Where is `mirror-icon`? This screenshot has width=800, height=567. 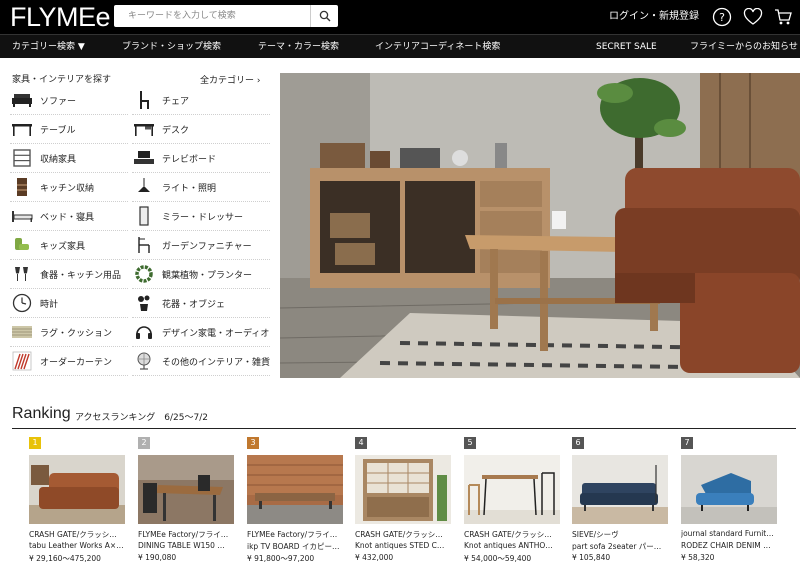 mirror-icon is located at coordinates (144, 216).